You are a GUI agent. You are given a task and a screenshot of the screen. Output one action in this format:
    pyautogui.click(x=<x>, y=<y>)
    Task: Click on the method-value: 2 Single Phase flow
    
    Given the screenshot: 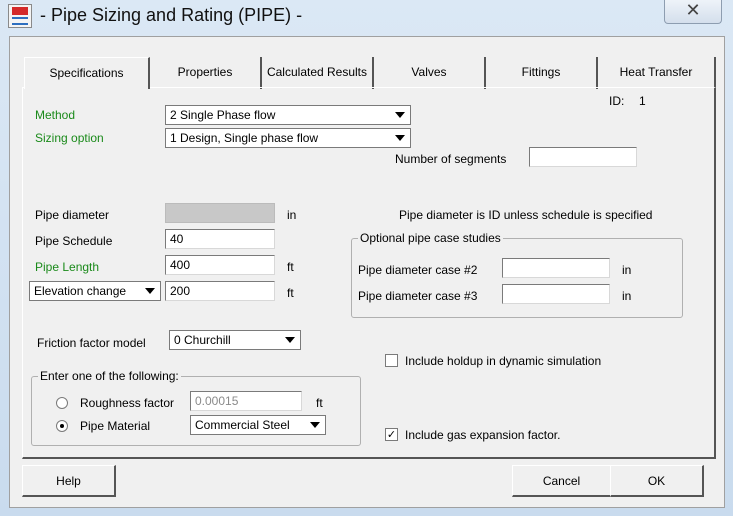 What is the action you would take?
    pyautogui.click(x=223, y=115)
    